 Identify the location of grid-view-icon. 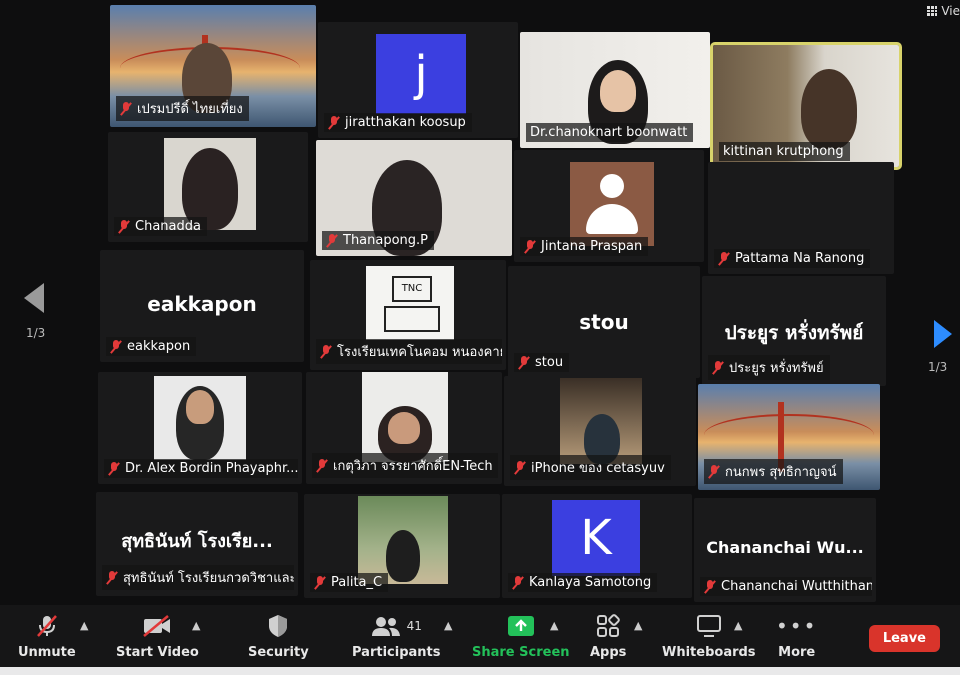
(932, 11).